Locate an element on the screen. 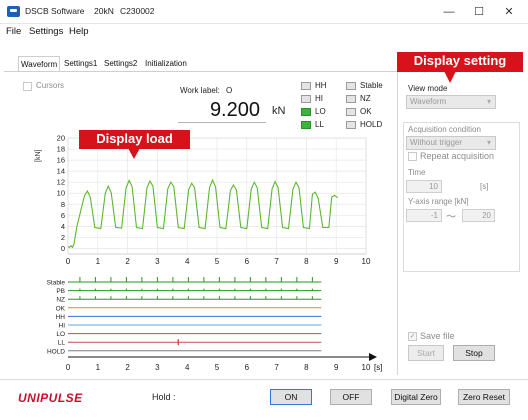 Image resolution: width=528 pixels, height=420 pixels. lamp-ok-icon is located at coordinates (351, 112).